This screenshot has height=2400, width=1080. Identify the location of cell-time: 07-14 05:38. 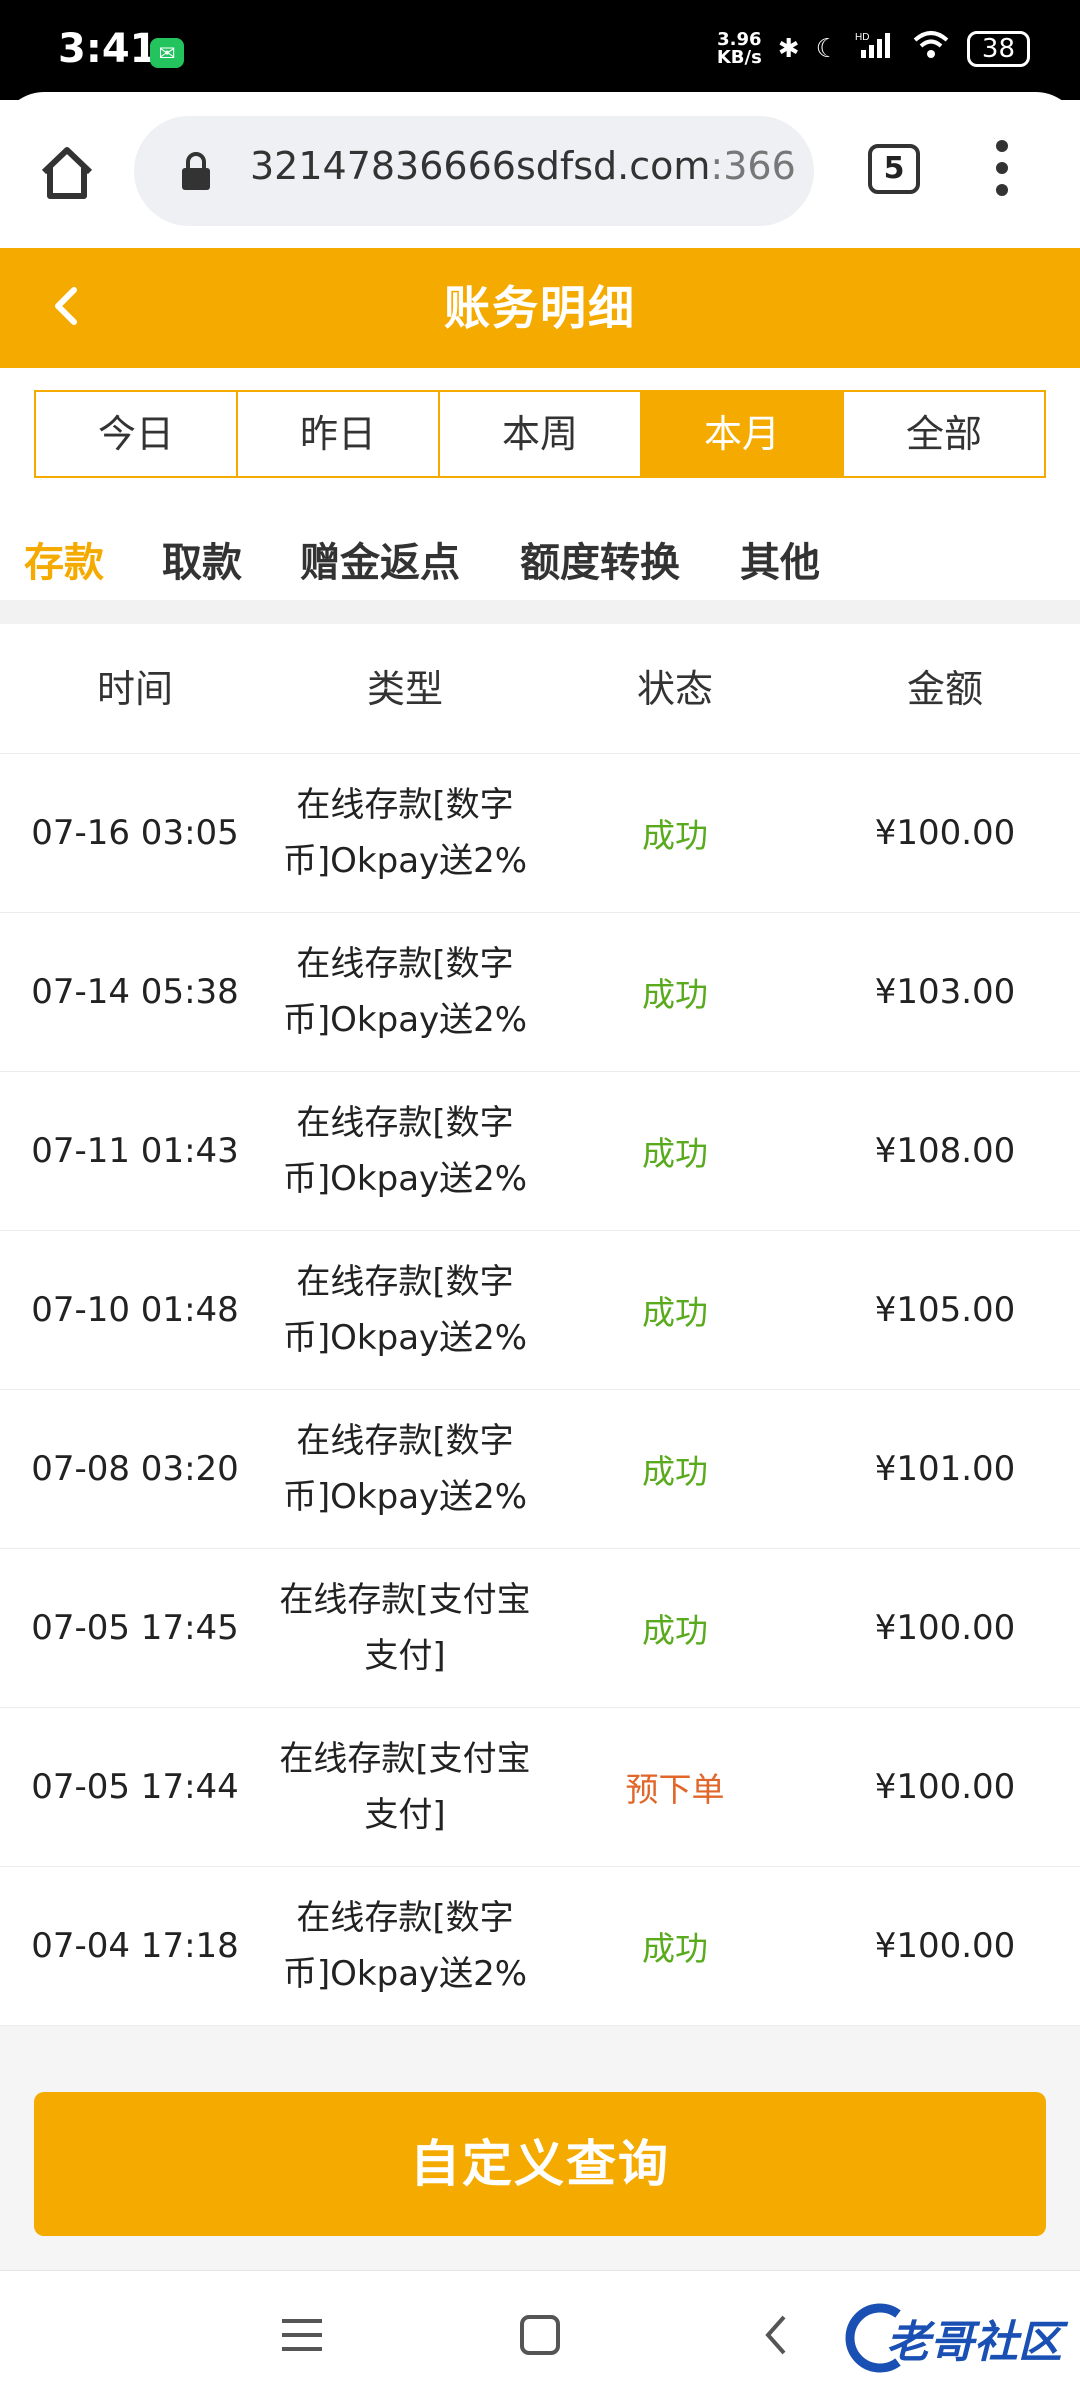
(135, 992).